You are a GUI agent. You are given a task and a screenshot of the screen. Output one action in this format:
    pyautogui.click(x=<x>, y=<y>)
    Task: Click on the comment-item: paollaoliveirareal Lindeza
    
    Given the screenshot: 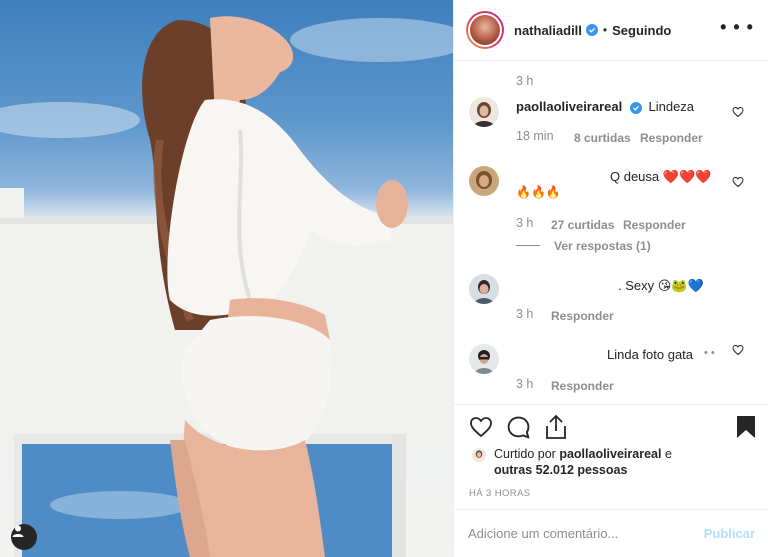 What is the action you would take?
    pyautogui.click(x=605, y=106)
    